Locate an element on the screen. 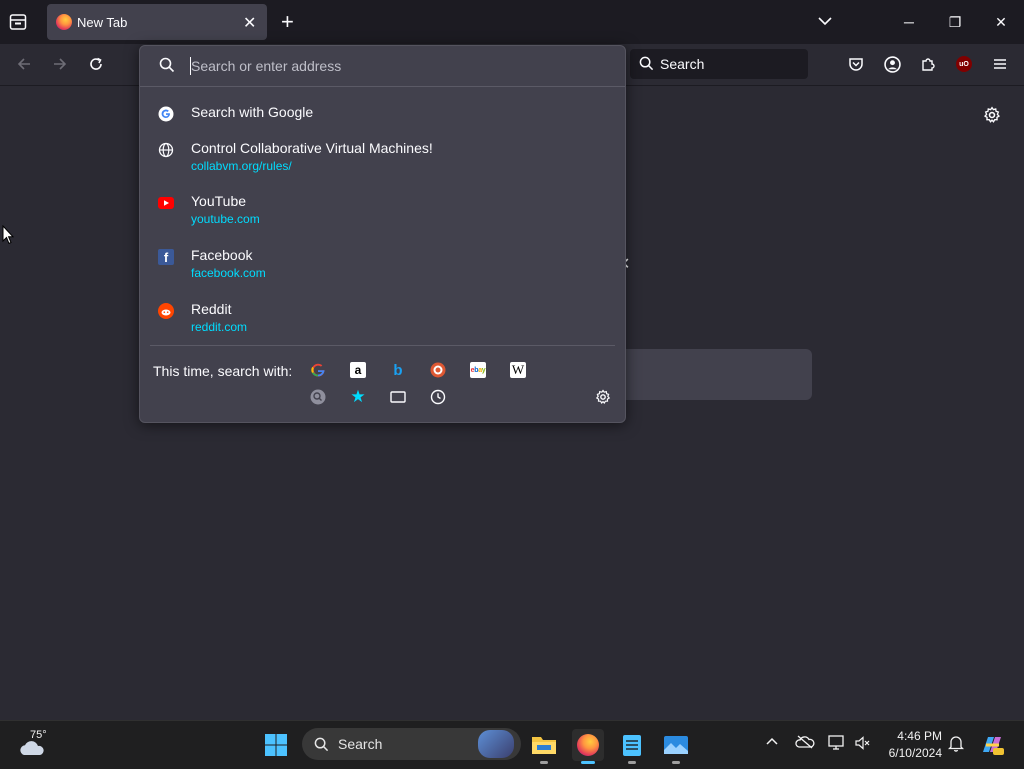 The height and width of the screenshot is (769, 1024). suggestion-title: Facebook is located at coordinates (222, 255).